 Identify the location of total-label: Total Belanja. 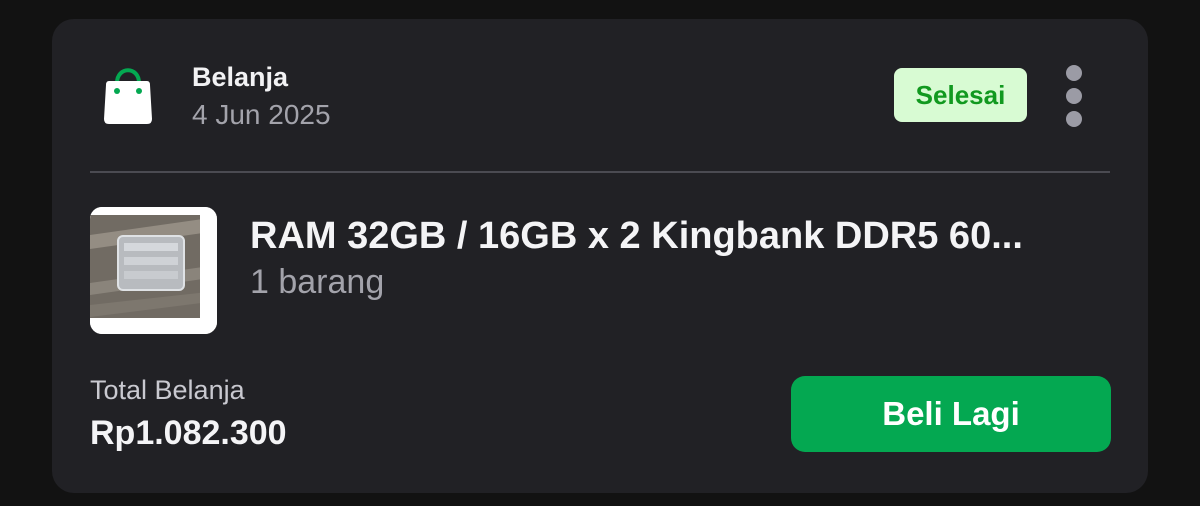
(167, 390).